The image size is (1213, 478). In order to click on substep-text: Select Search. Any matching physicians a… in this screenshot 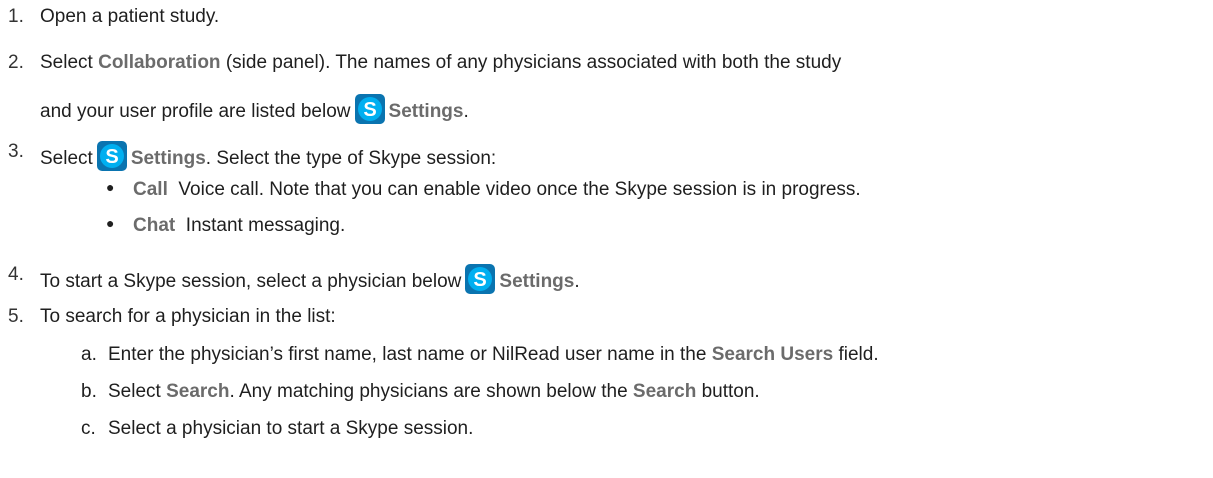, I will do `click(434, 391)`.